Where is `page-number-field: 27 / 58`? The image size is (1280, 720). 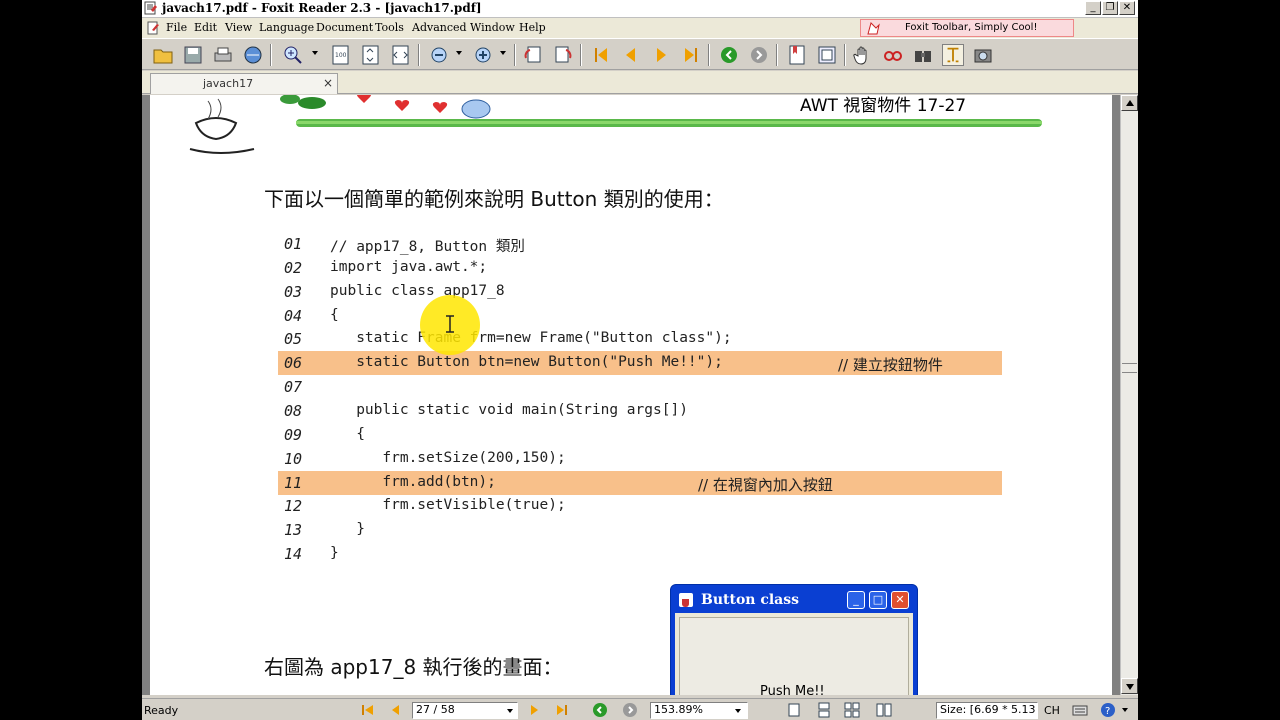 page-number-field: 27 / 58 is located at coordinates (465, 710).